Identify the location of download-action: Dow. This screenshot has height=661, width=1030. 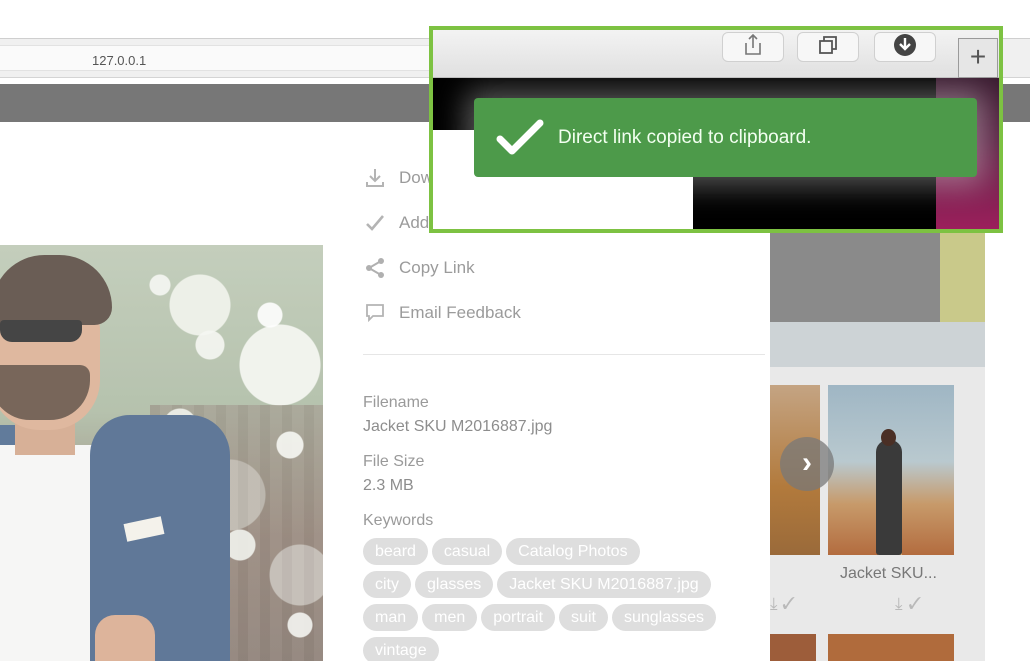
(398, 178).